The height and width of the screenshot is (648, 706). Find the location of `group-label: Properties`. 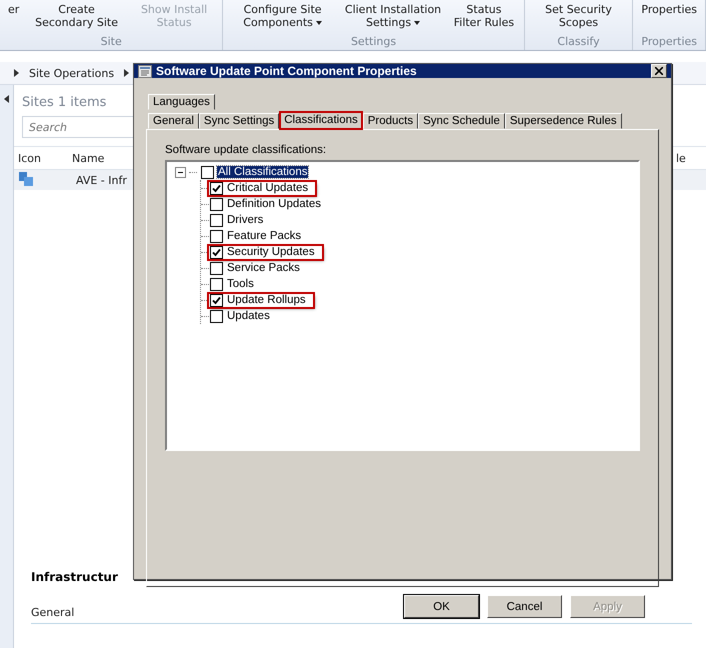

group-label: Properties is located at coordinates (669, 42).